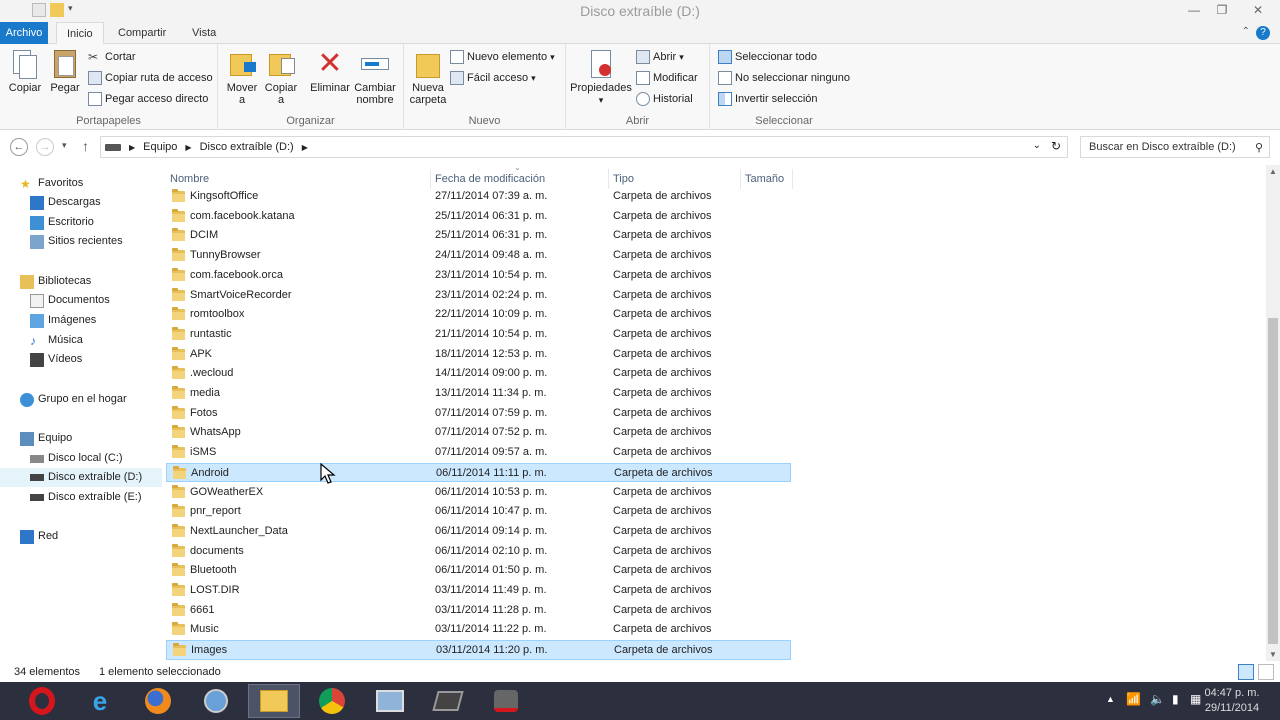  I want to click on maximize-button: ❐, so click(1222, 11).